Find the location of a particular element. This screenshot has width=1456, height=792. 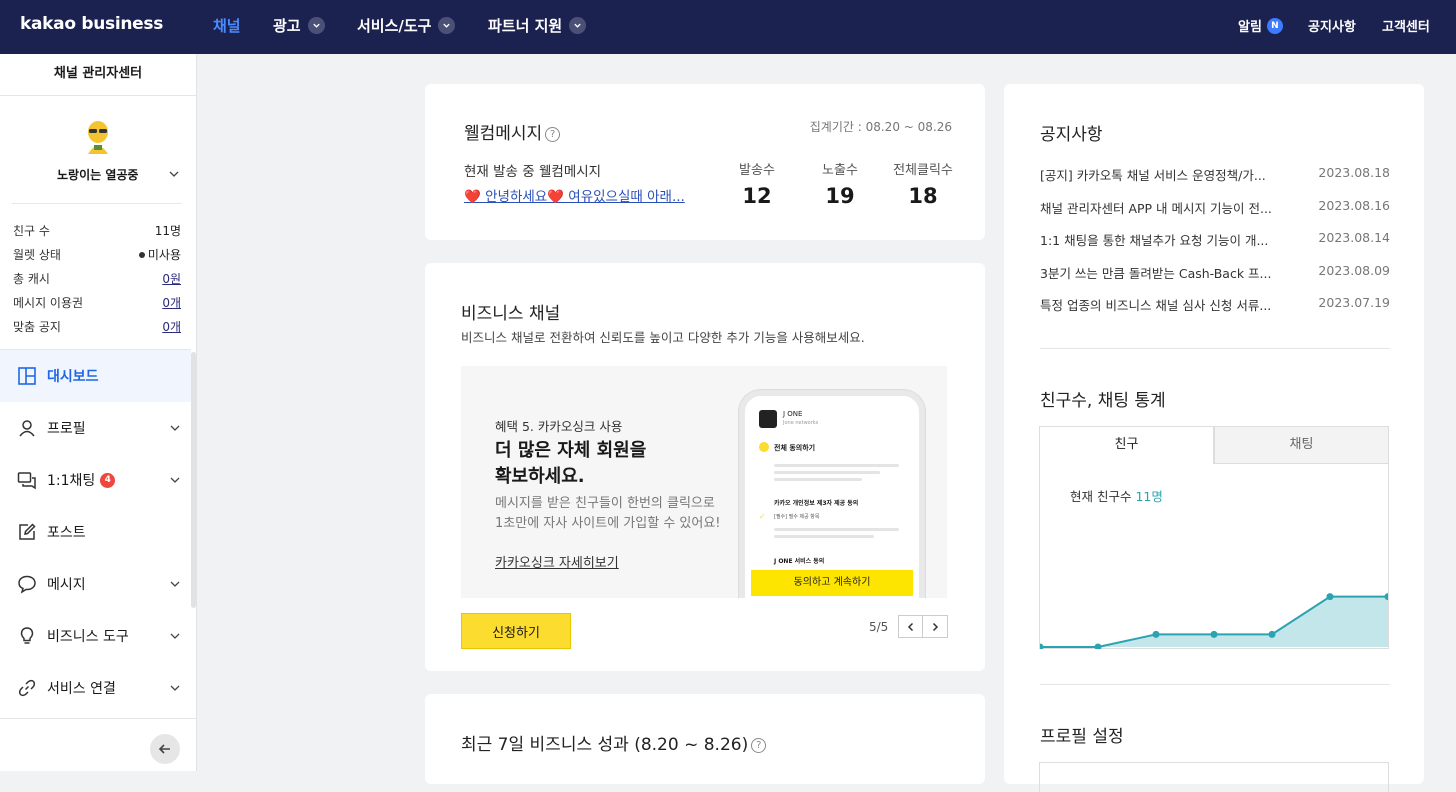

sidebar-item-post: 포스트 is located at coordinates (95, 532).